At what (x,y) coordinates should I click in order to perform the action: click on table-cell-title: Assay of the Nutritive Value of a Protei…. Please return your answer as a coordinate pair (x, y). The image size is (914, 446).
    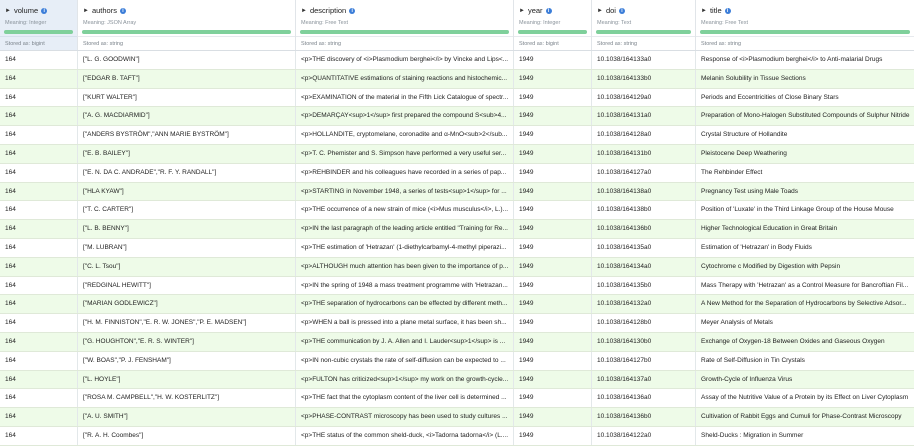
    Looking at the image, I should click on (805, 398).